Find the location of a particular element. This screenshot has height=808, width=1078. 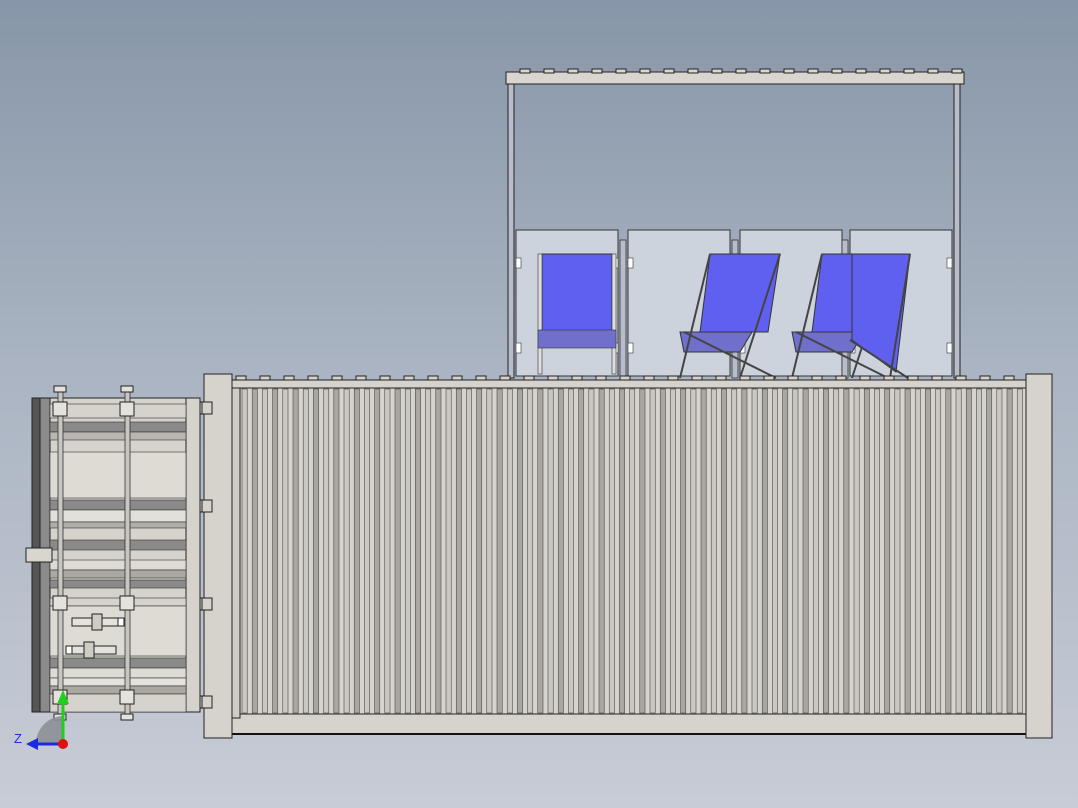

left-corner-inner is located at coordinates (236, 553).